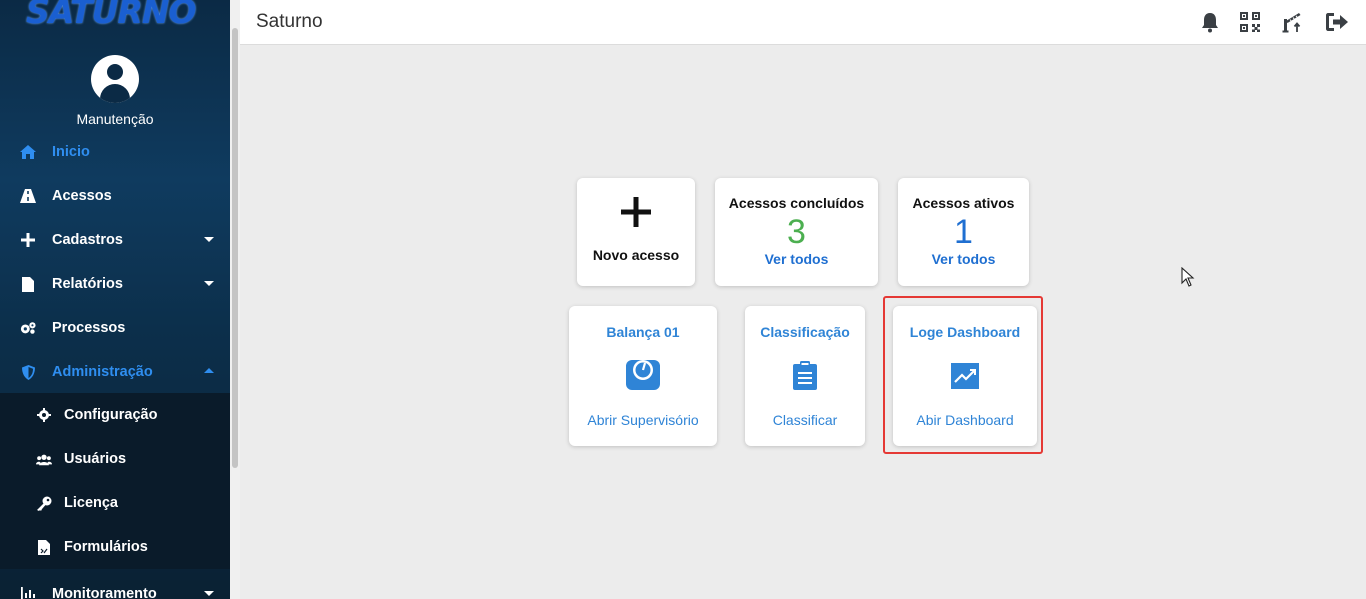  I want to click on users-icon, so click(44, 459).